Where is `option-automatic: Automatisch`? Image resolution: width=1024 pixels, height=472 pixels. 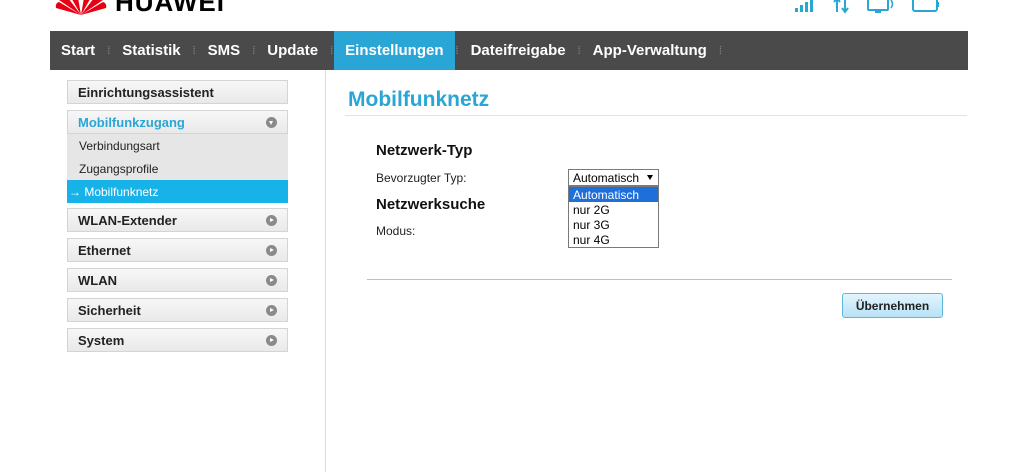 option-automatic: Automatisch is located at coordinates (613, 194).